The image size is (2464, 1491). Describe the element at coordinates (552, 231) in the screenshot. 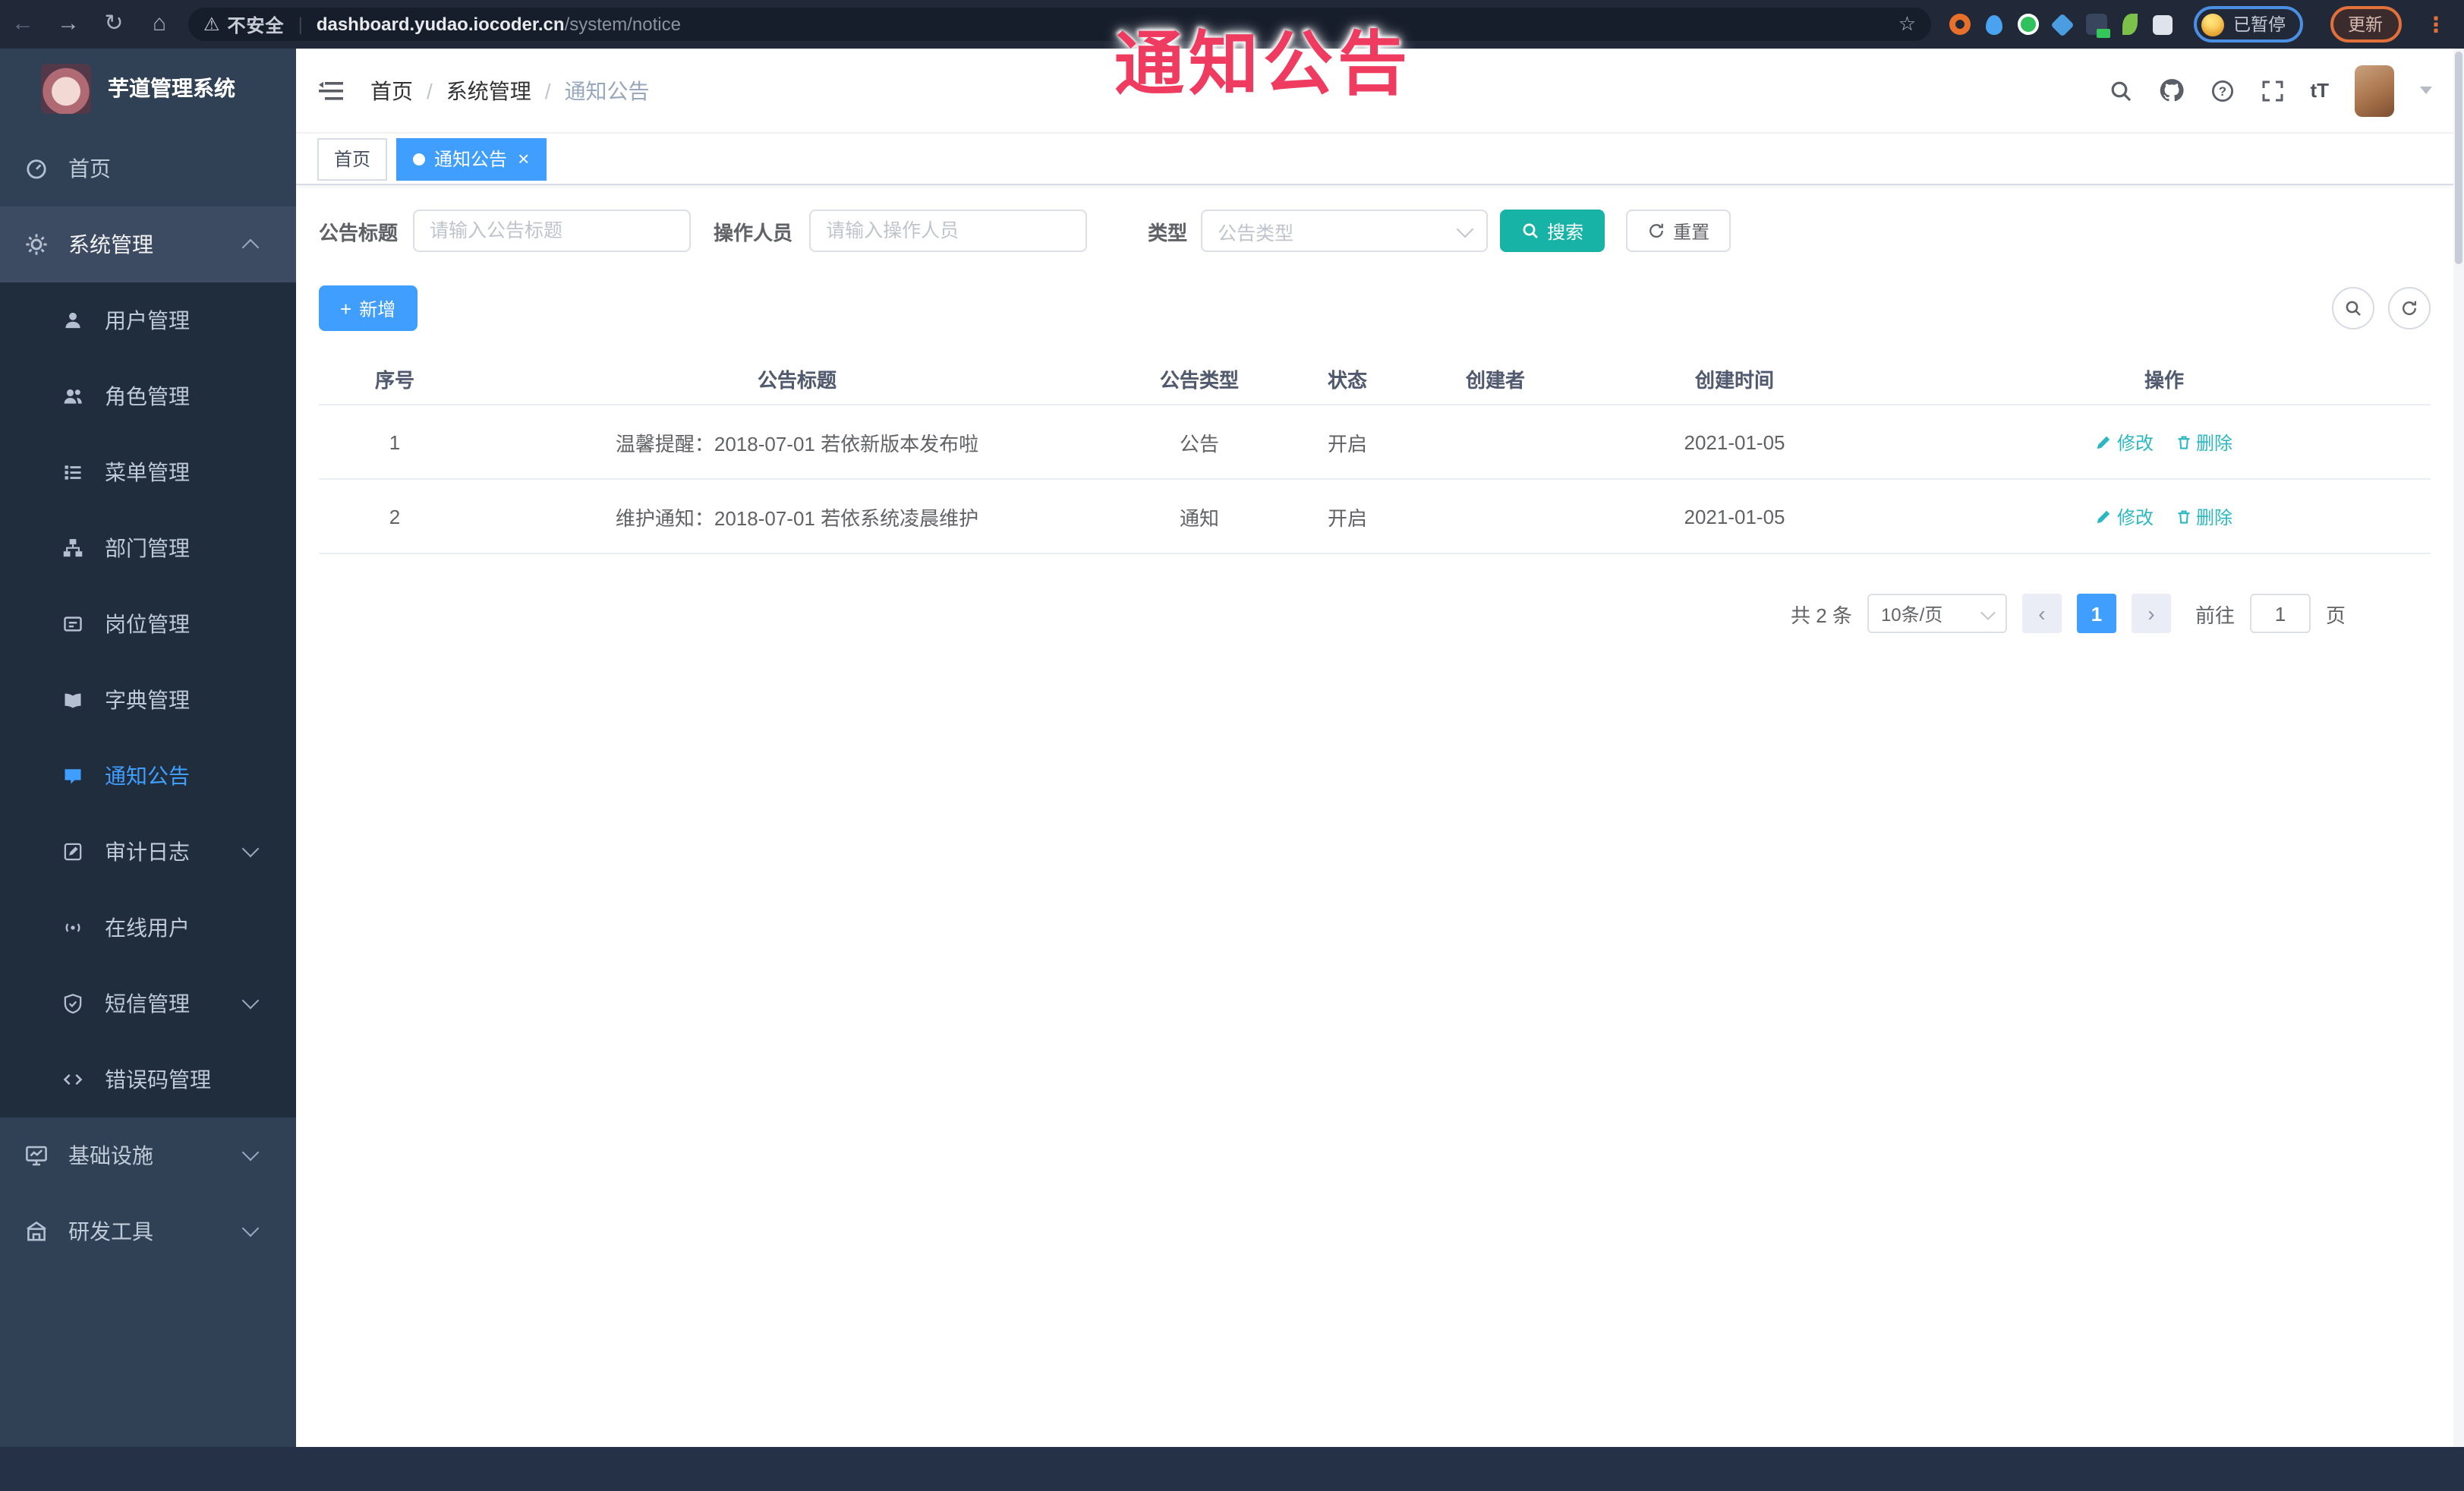

I see `notice-title-input` at that location.